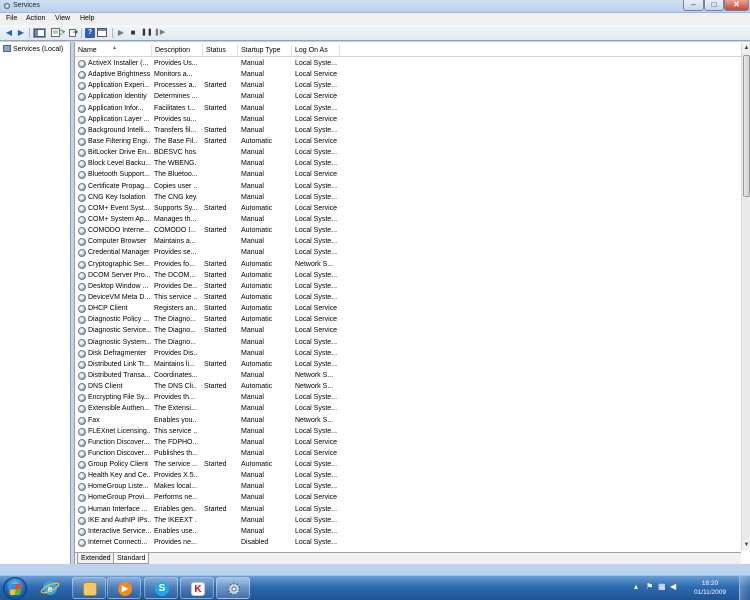 The height and width of the screenshot is (600, 750). Describe the element at coordinates (710, 588) in the screenshot. I see `system-clock: 18:20 01/11/2009` at that location.